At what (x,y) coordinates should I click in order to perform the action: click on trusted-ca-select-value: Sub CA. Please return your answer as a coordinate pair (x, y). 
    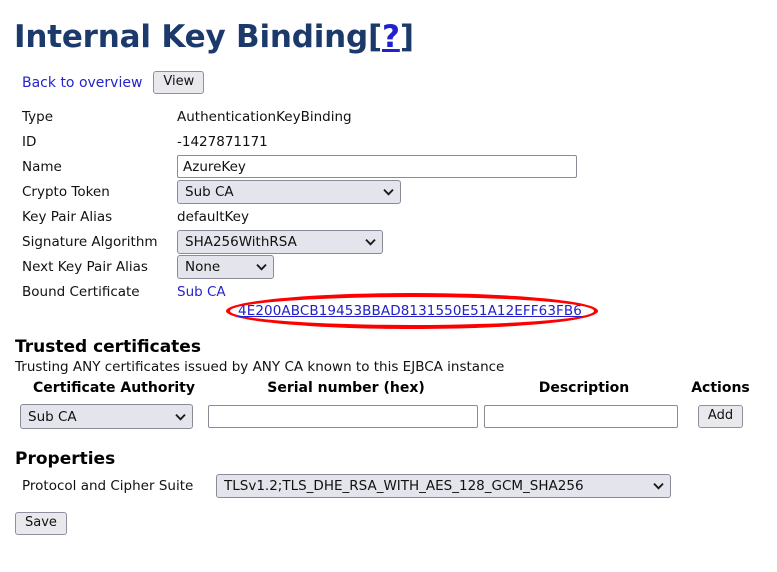
    Looking at the image, I should click on (52, 416).